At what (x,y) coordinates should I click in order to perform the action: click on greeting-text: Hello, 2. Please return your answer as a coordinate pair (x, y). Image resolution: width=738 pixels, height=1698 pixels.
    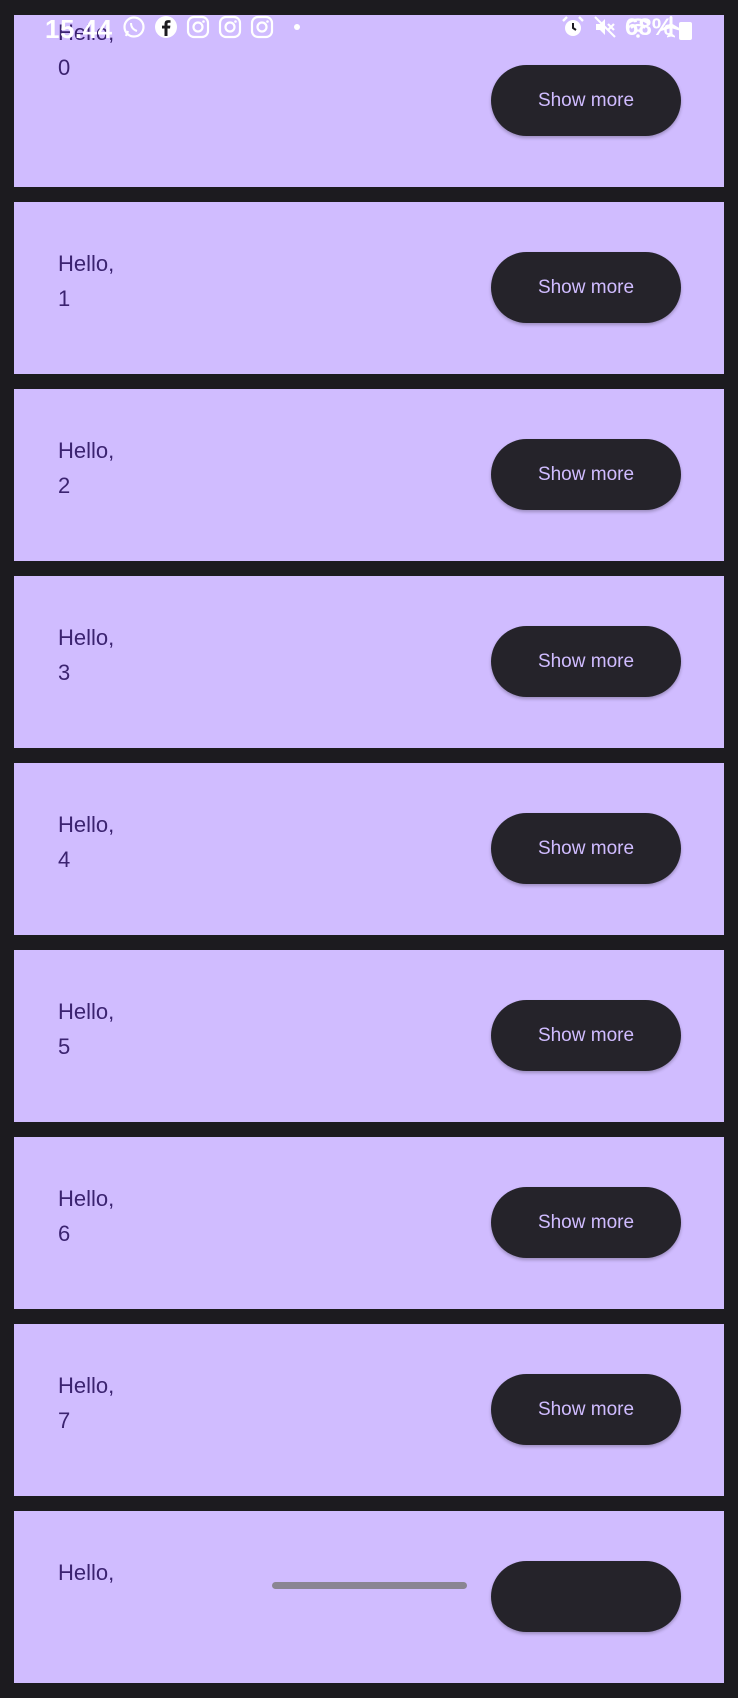
    Looking at the image, I should click on (86, 468).